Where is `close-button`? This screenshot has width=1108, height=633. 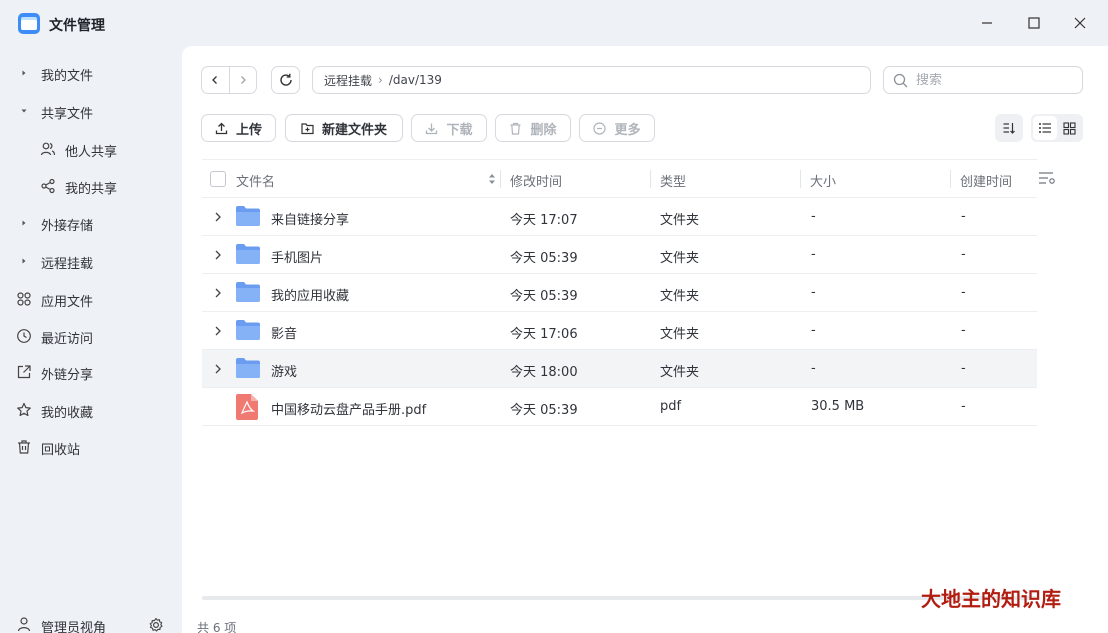 close-button is located at coordinates (1080, 23).